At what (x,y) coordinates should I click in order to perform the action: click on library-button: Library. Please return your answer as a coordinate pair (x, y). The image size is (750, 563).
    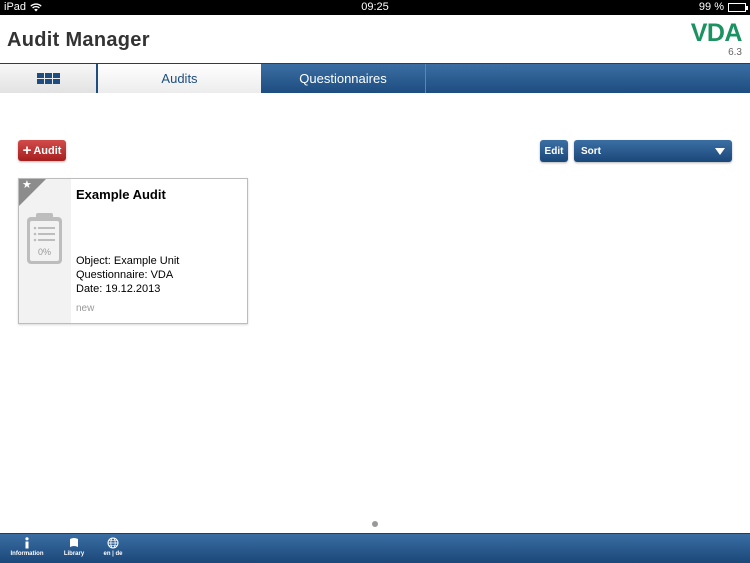
    Looking at the image, I should click on (74, 547).